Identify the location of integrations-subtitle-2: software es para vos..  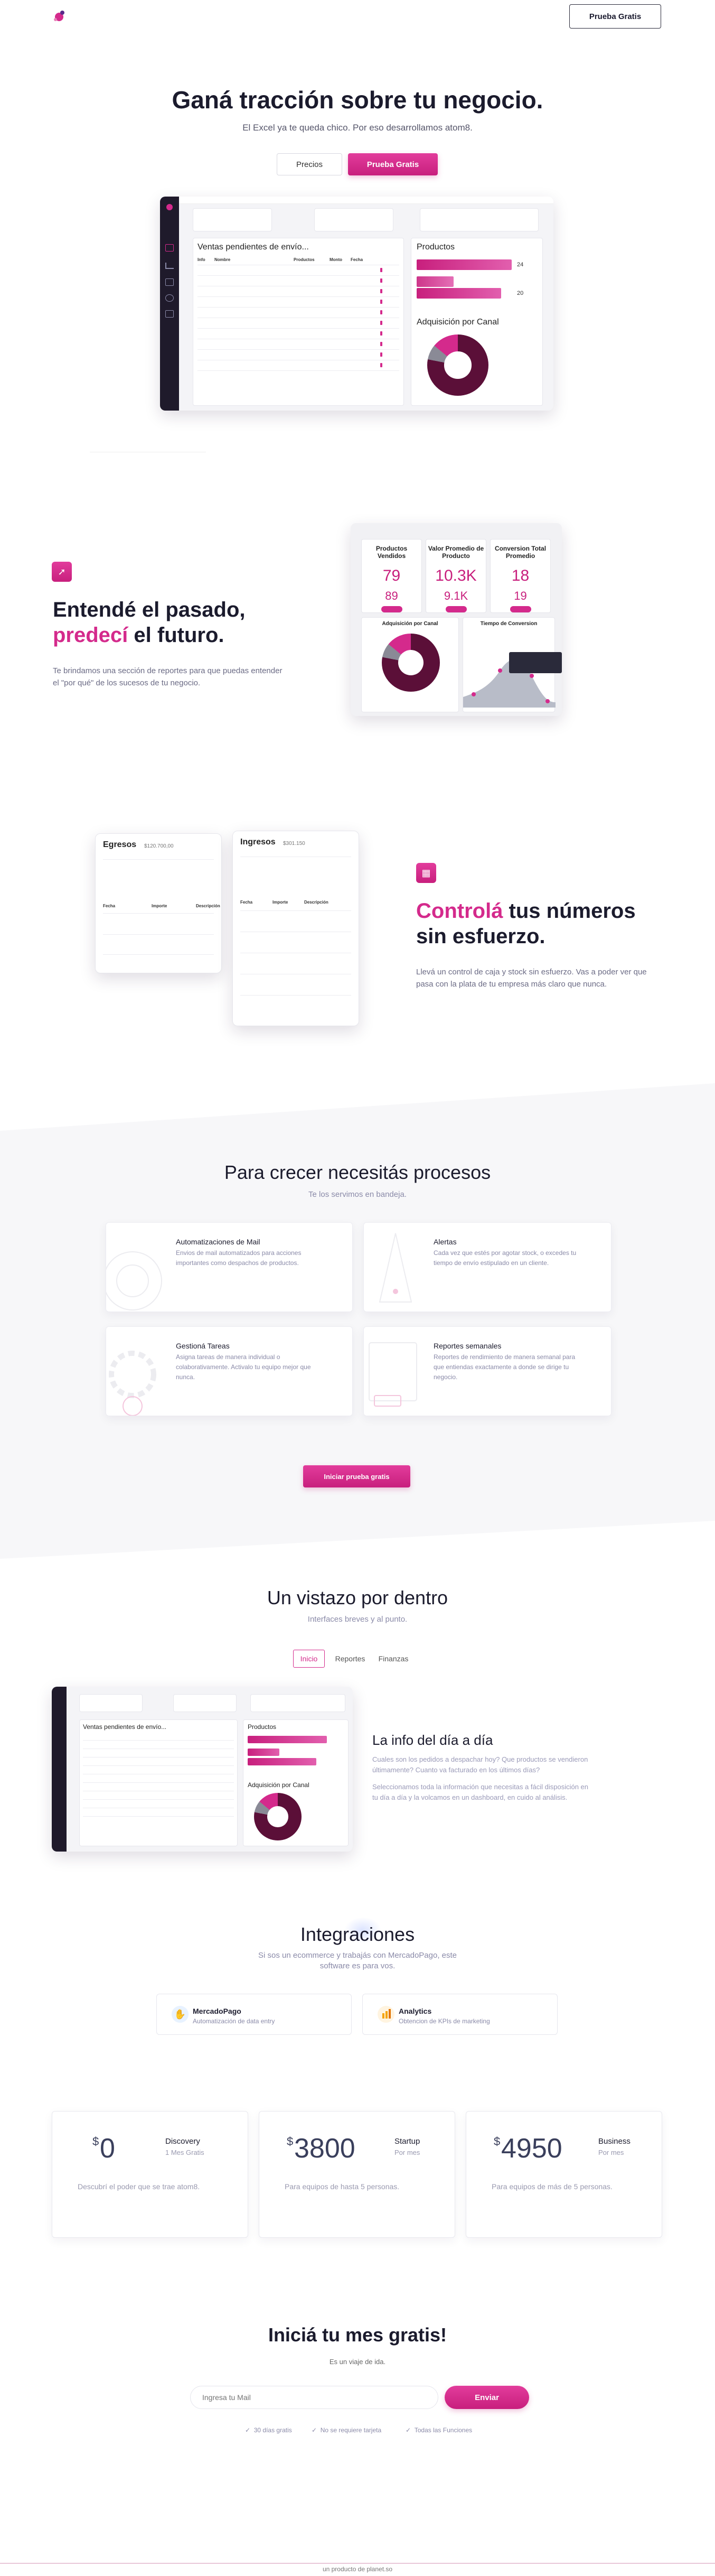
(357, 1965).